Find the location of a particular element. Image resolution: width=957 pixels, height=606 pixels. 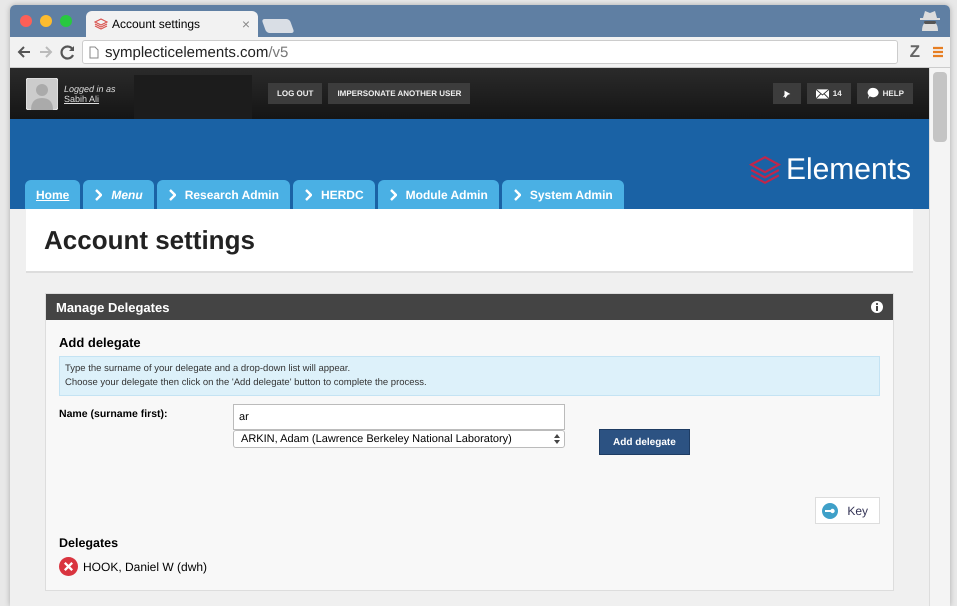

layers-icon is located at coordinates (101, 24).